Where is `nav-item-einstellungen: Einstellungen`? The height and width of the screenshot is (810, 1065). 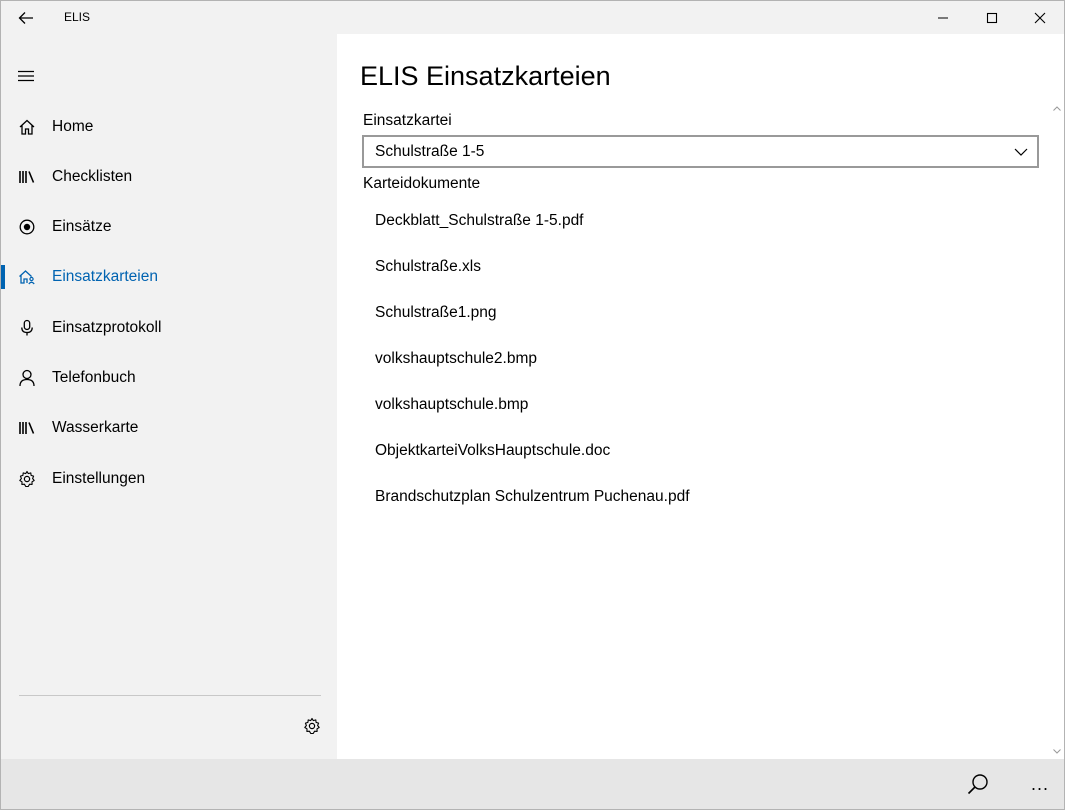 nav-item-einstellungen: Einstellungen is located at coordinates (169, 479).